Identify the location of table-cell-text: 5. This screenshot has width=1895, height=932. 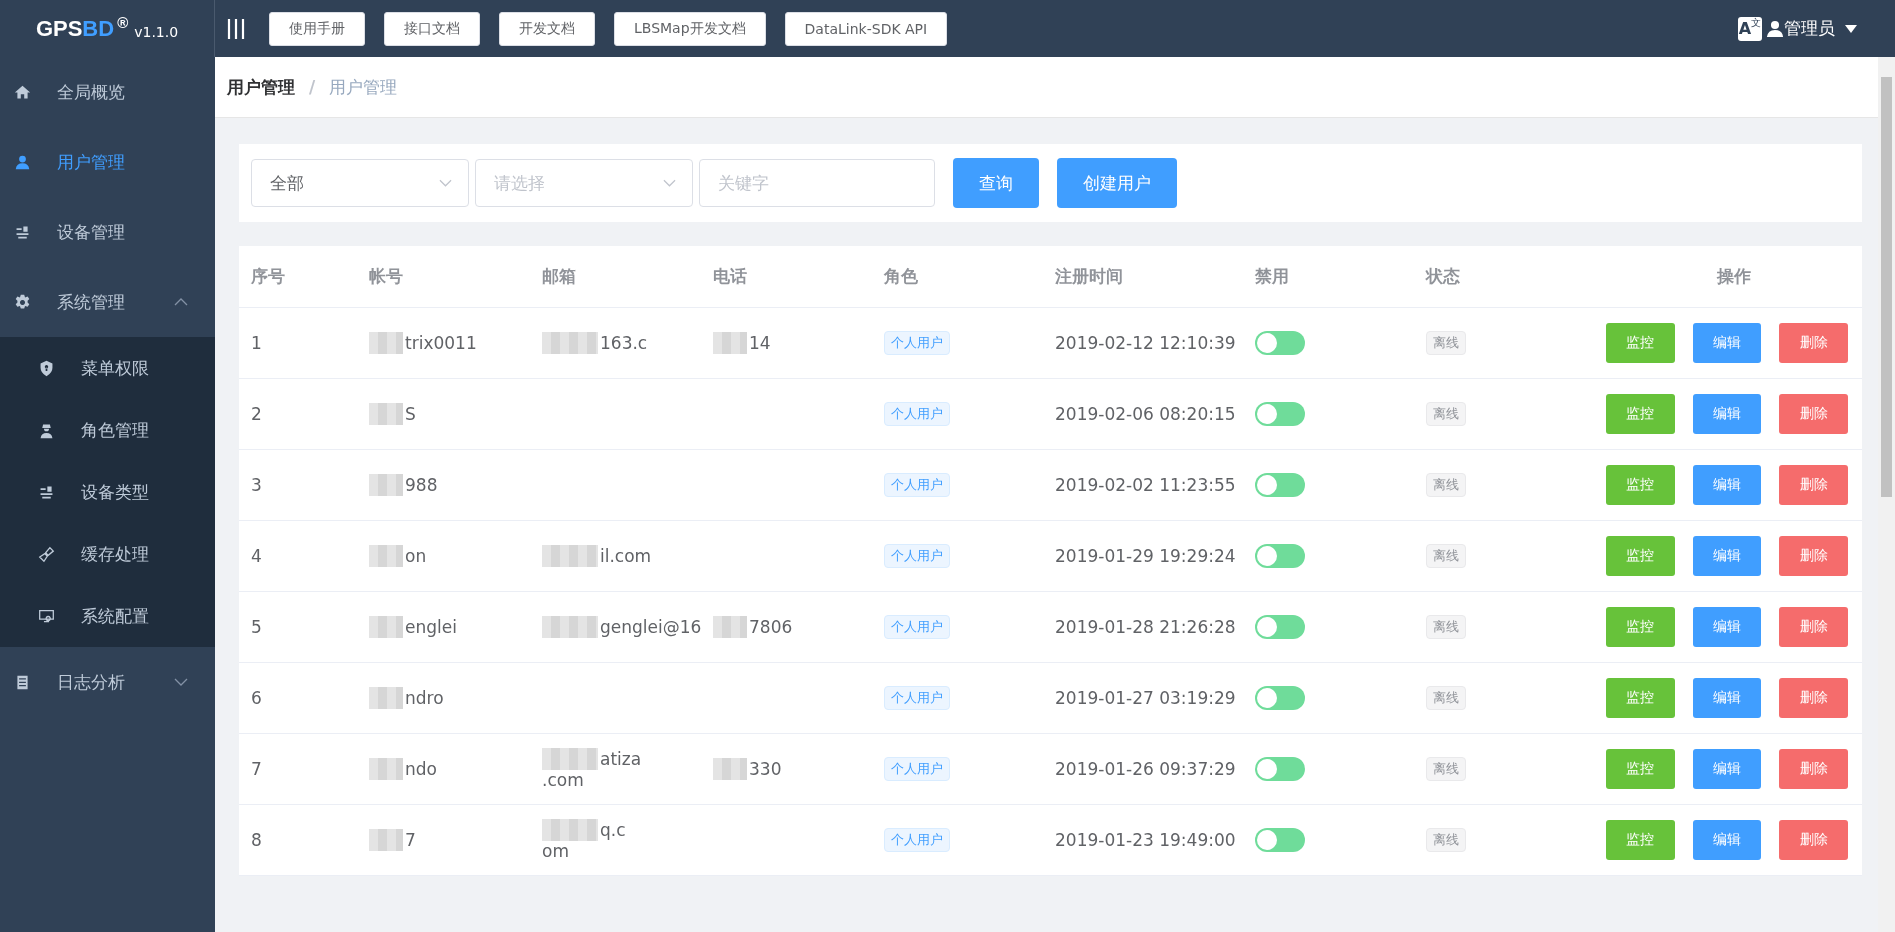
(257, 627).